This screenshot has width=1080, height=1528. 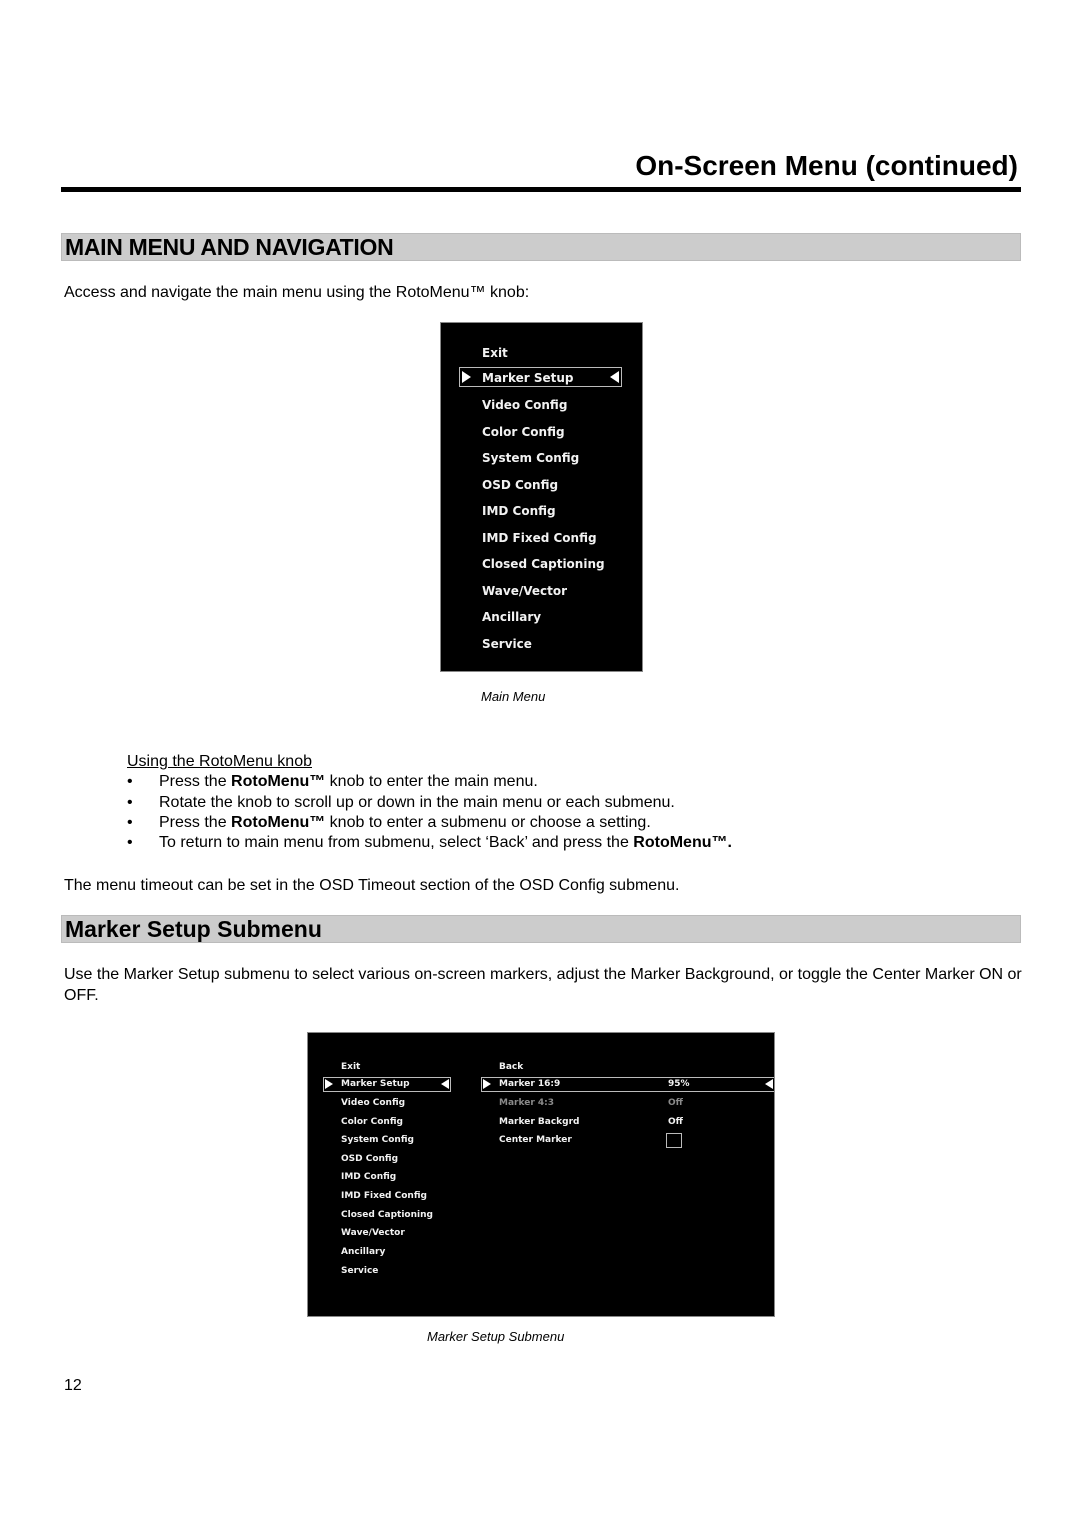 I want to click on submenu-item-marker-16-9: Marker 16:9, so click(x=530, y=1084).